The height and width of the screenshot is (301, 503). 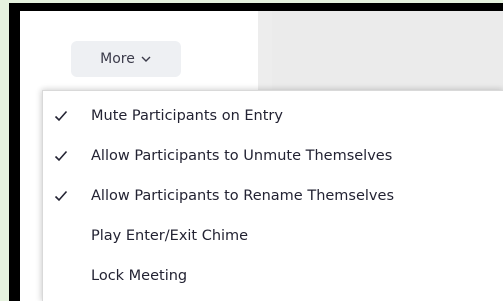 I want to click on menu-item-allow-rename: Allow Participants to Rename Themselves, so click(x=273, y=196).